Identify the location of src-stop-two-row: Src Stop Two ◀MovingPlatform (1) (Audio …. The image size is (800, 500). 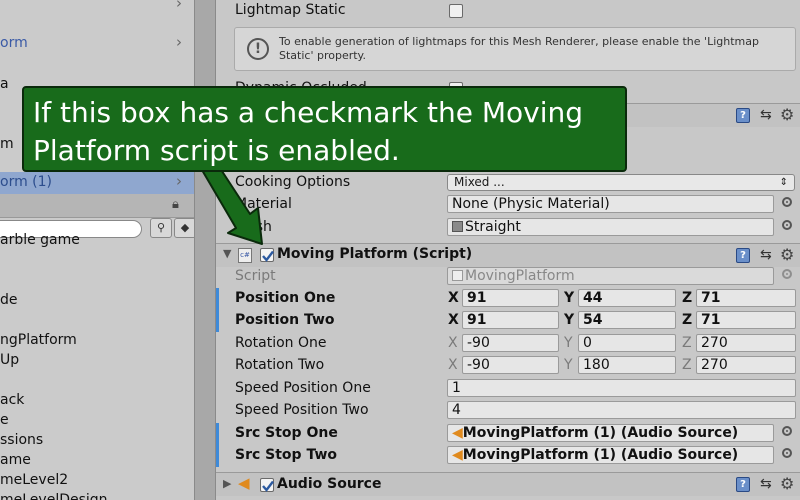
(508, 456).